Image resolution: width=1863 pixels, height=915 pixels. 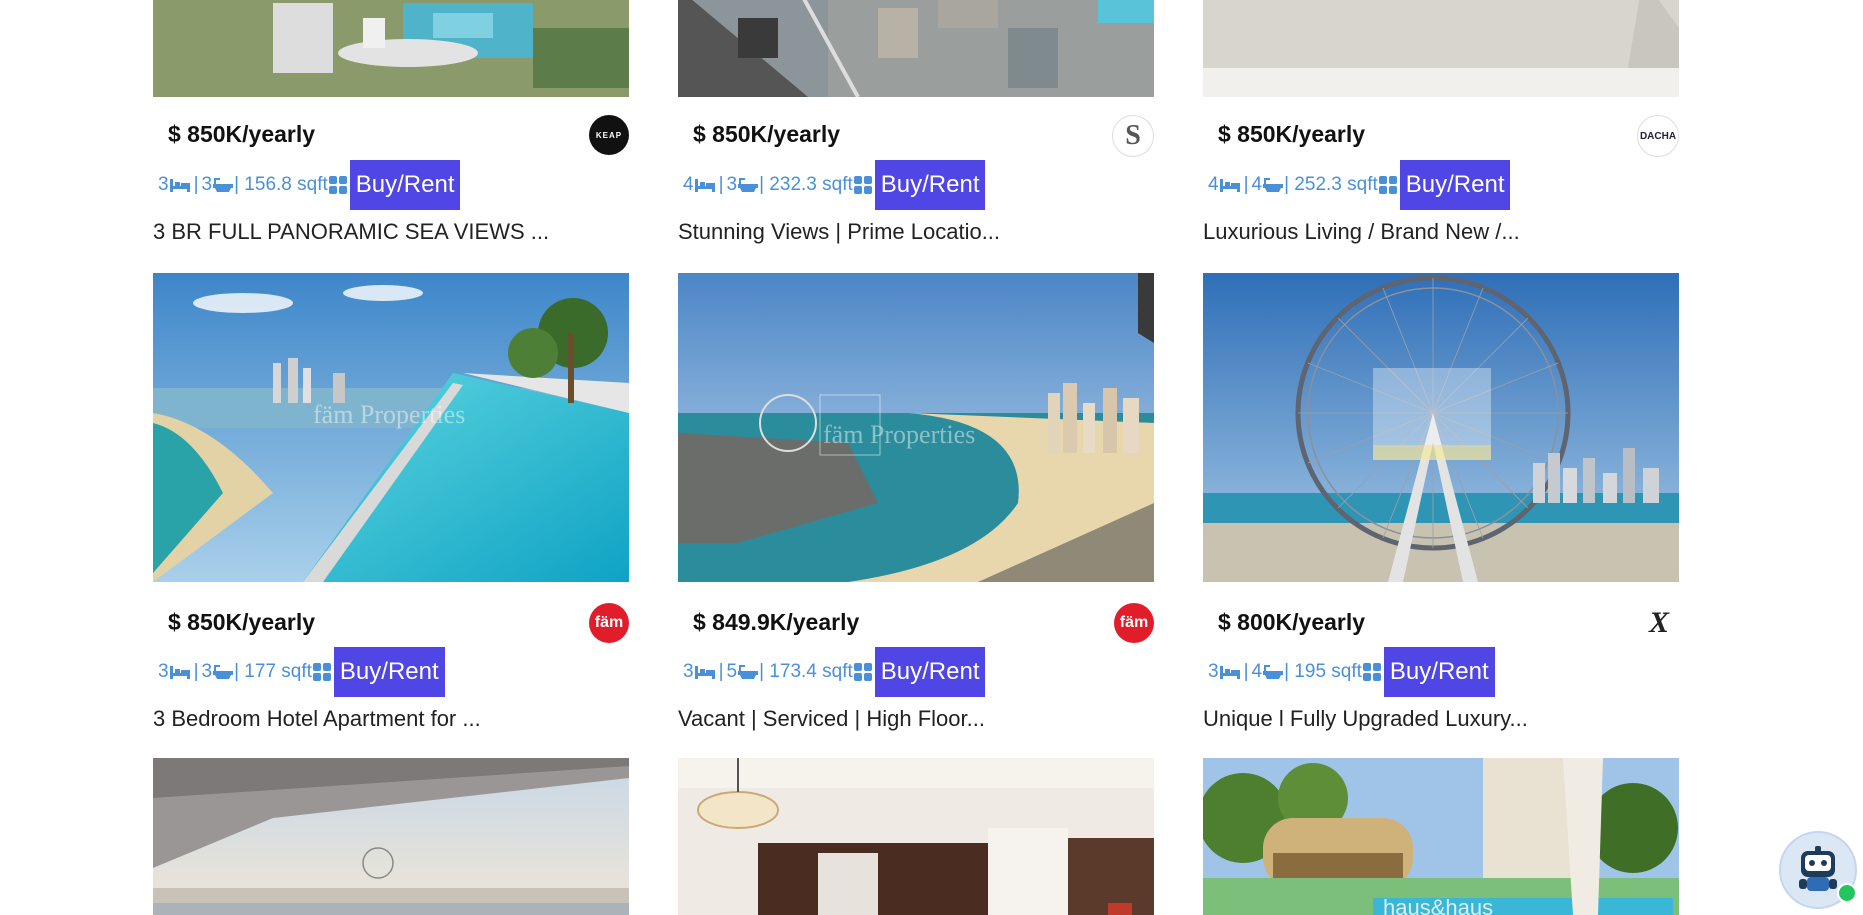 I want to click on empty-room-image, so click(x=1441, y=48).